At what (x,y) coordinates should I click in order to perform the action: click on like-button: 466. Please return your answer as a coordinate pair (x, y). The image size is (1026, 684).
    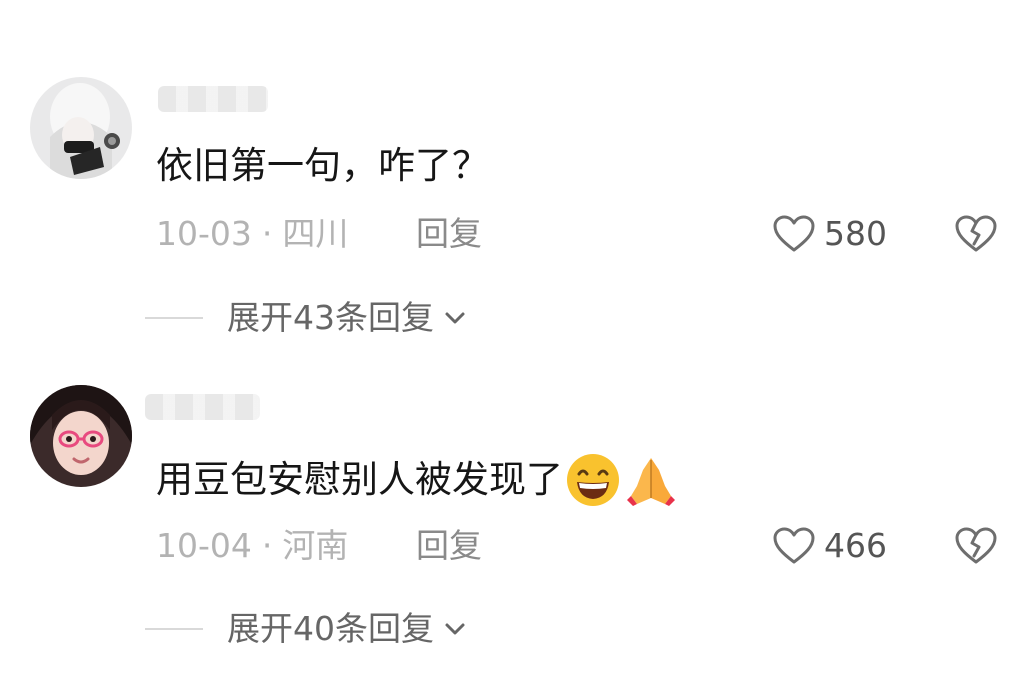
    Looking at the image, I should click on (829, 546).